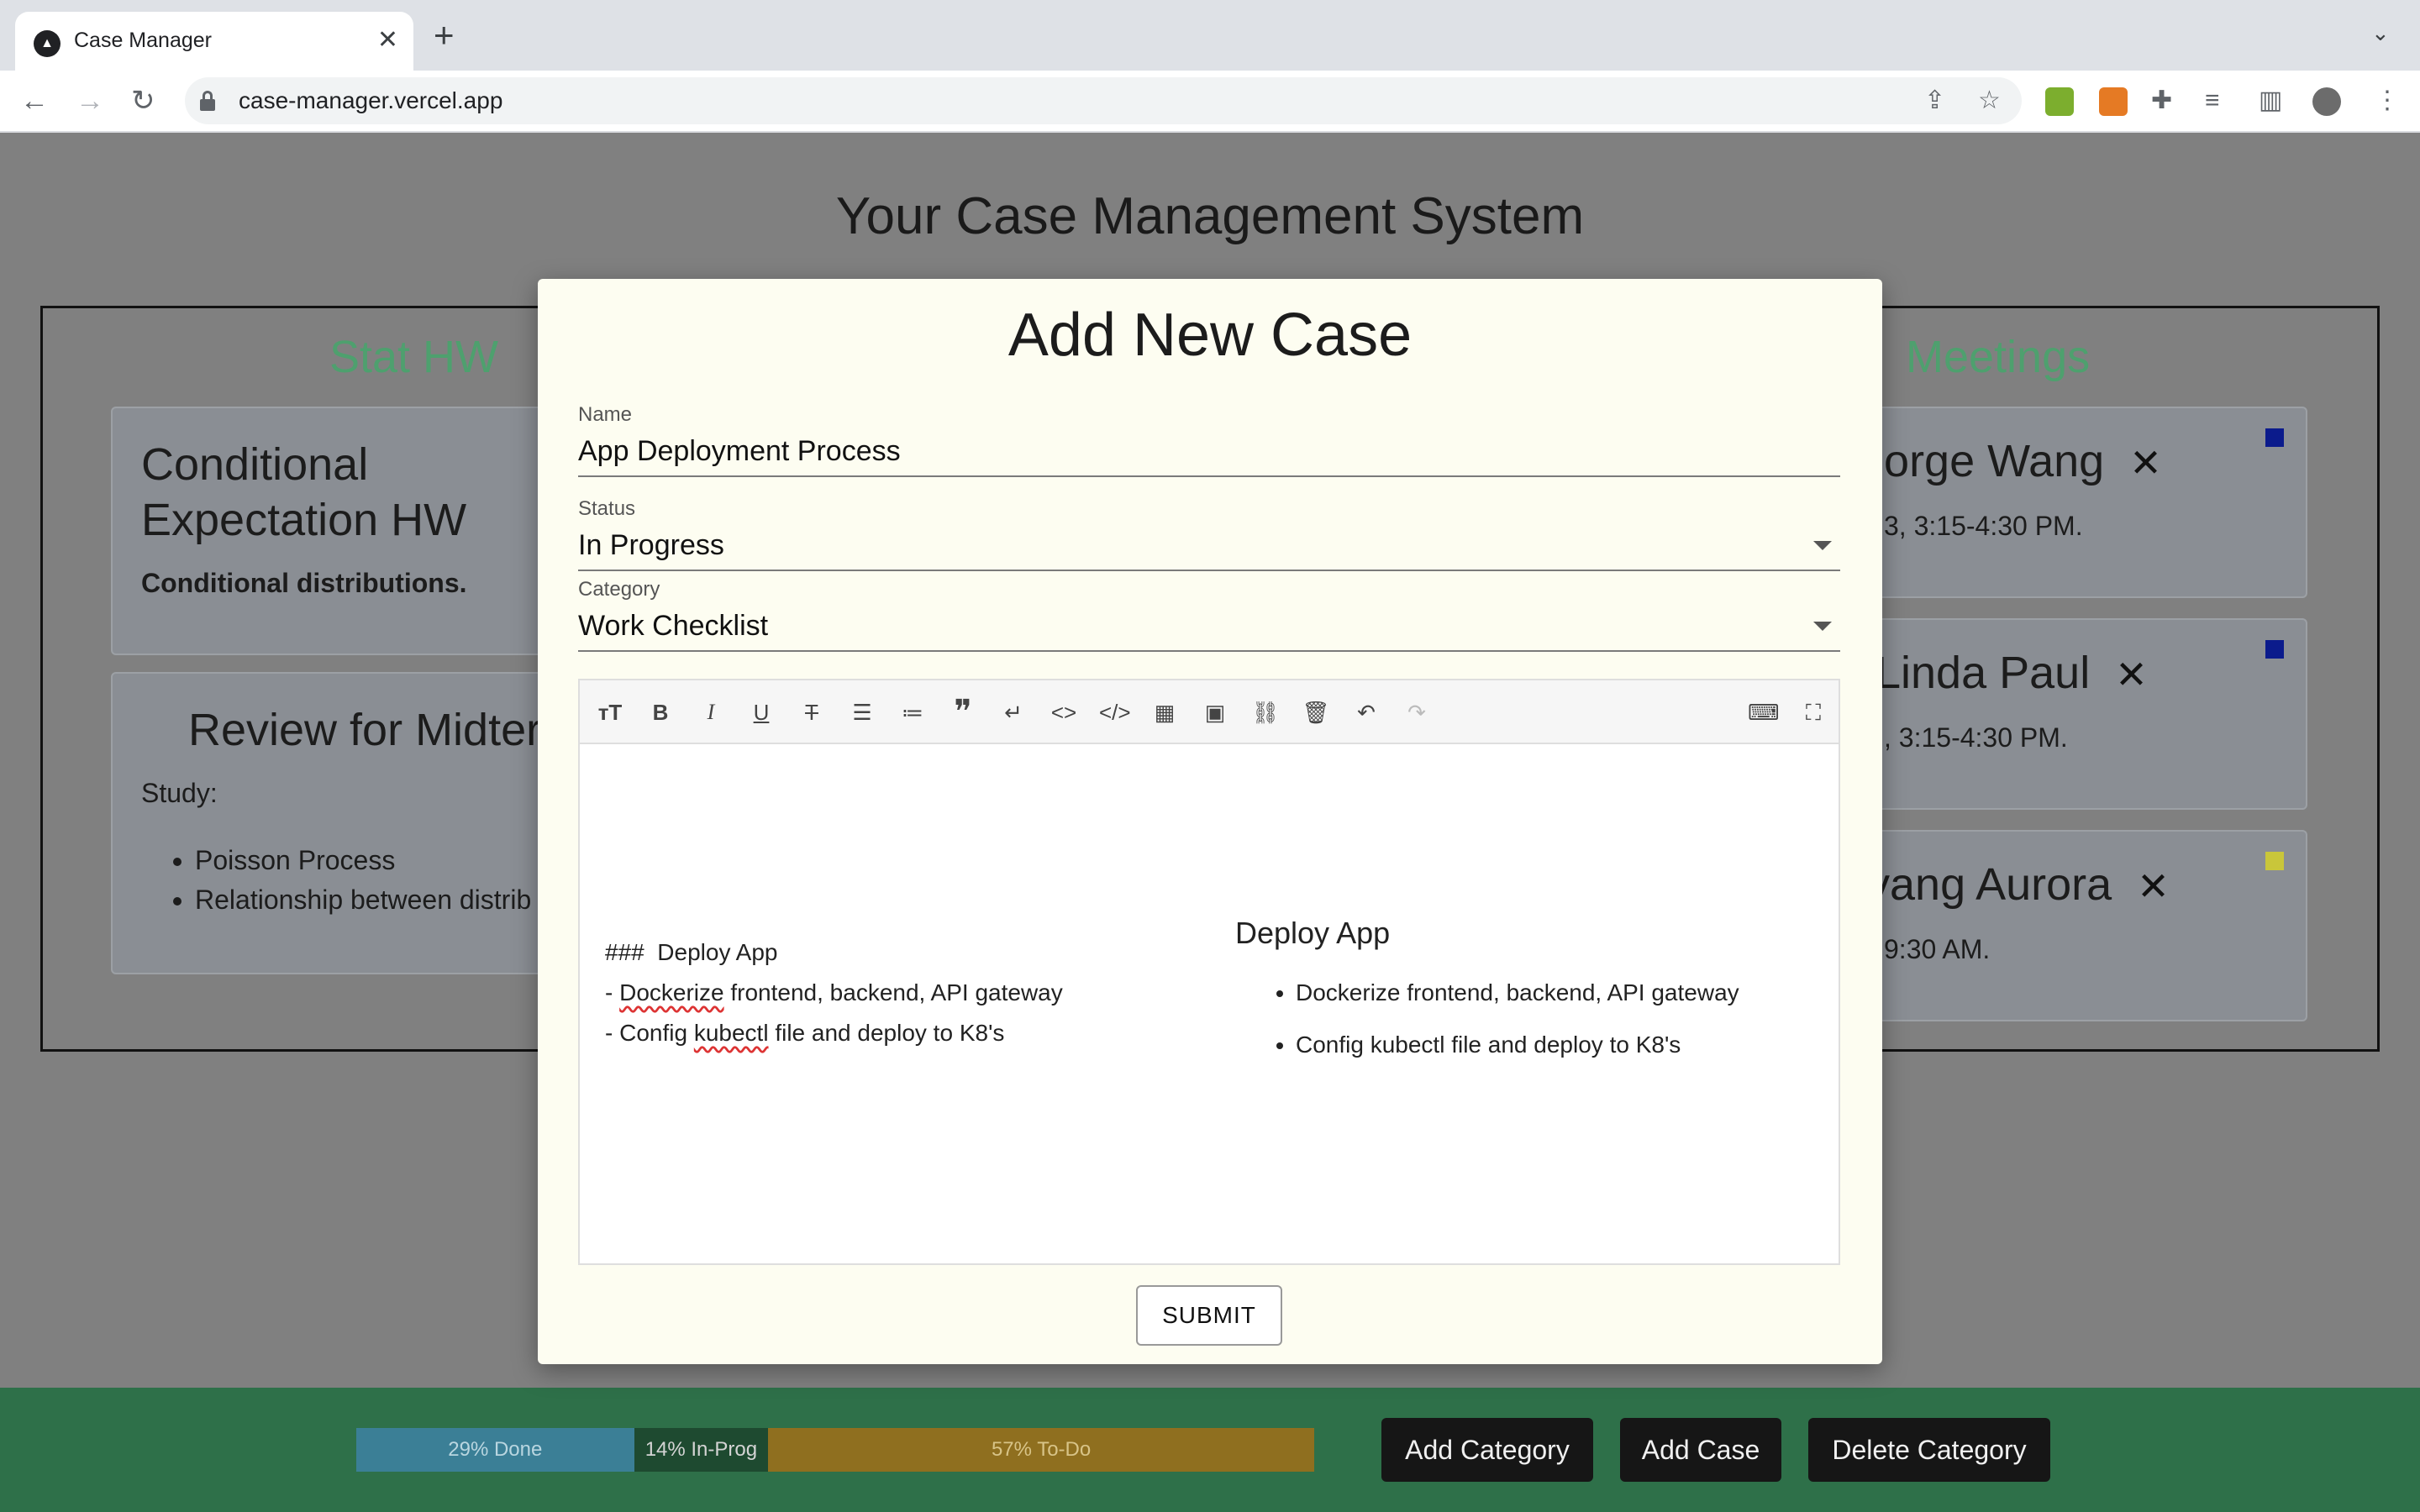 The width and height of the screenshot is (2420, 1512). What do you see at coordinates (445, 35) in the screenshot?
I see `new-tab-icon: +` at bounding box center [445, 35].